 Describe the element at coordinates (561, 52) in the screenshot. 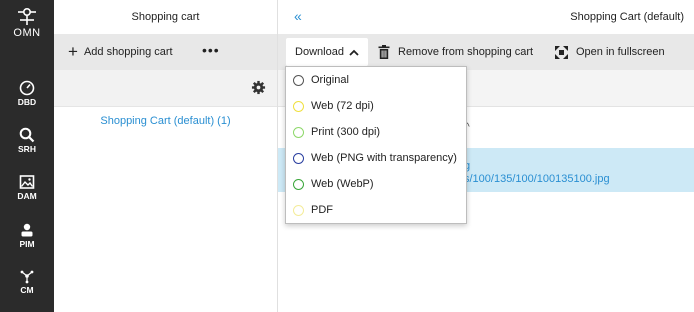

I see `fullscreen-icon` at that location.